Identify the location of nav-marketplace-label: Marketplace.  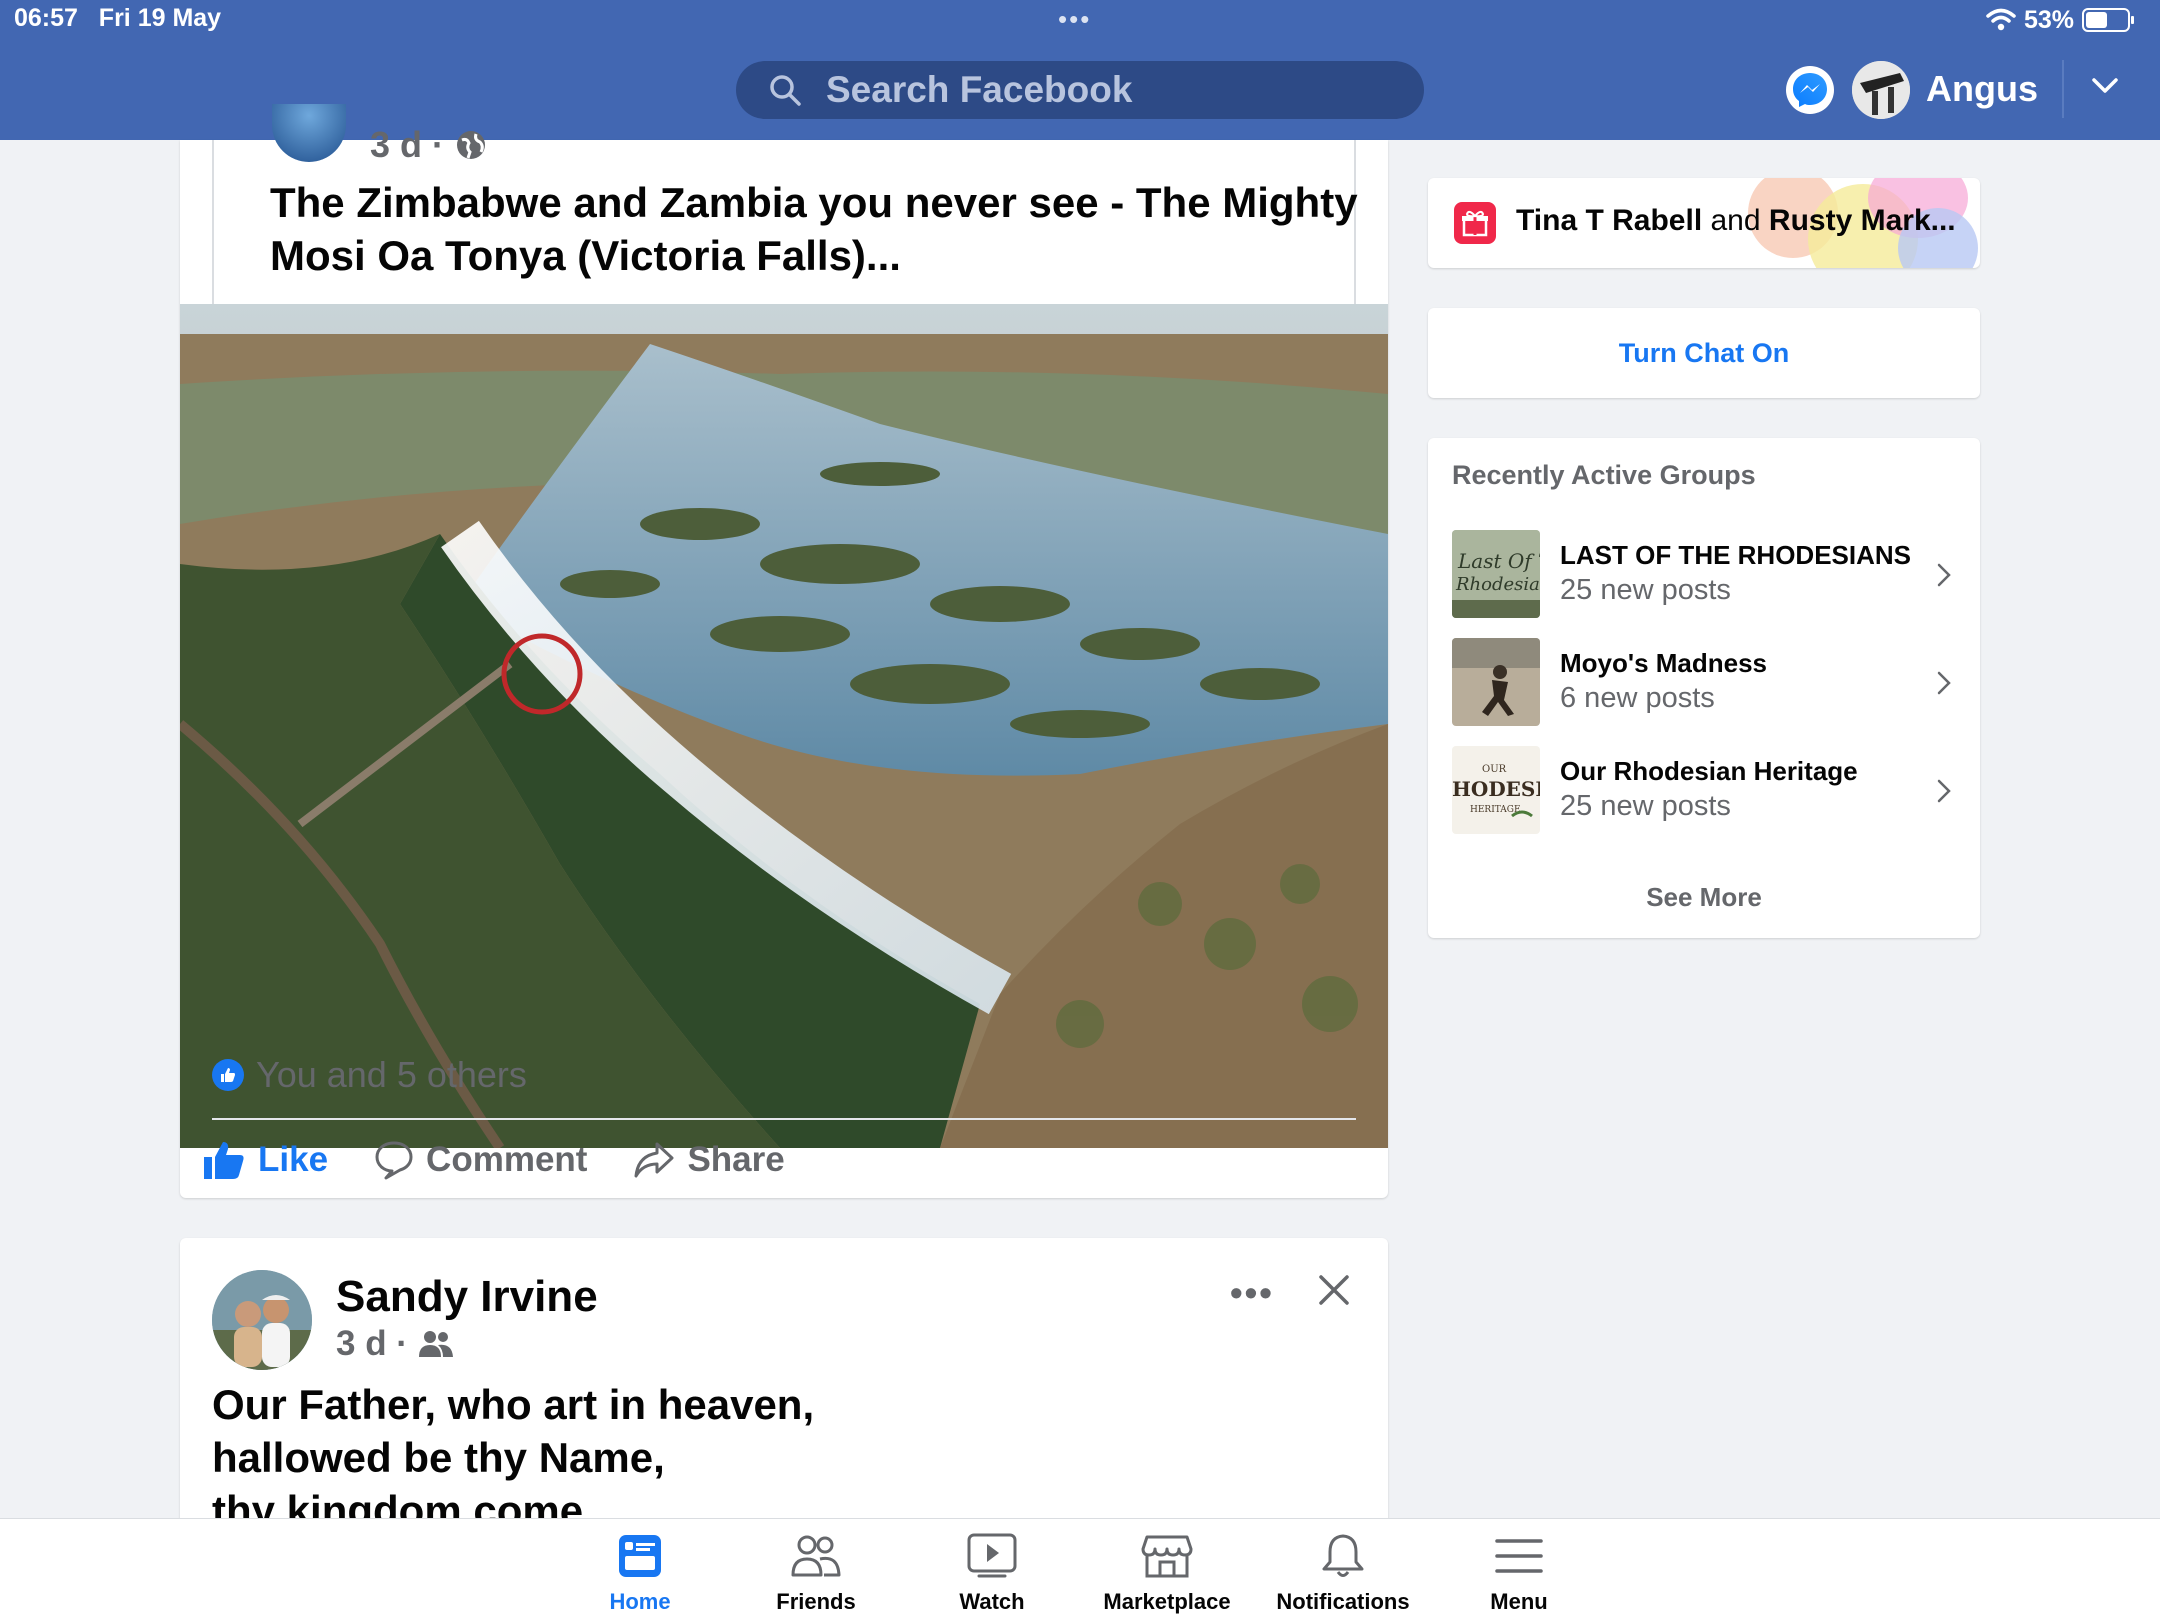
(1167, 1601).